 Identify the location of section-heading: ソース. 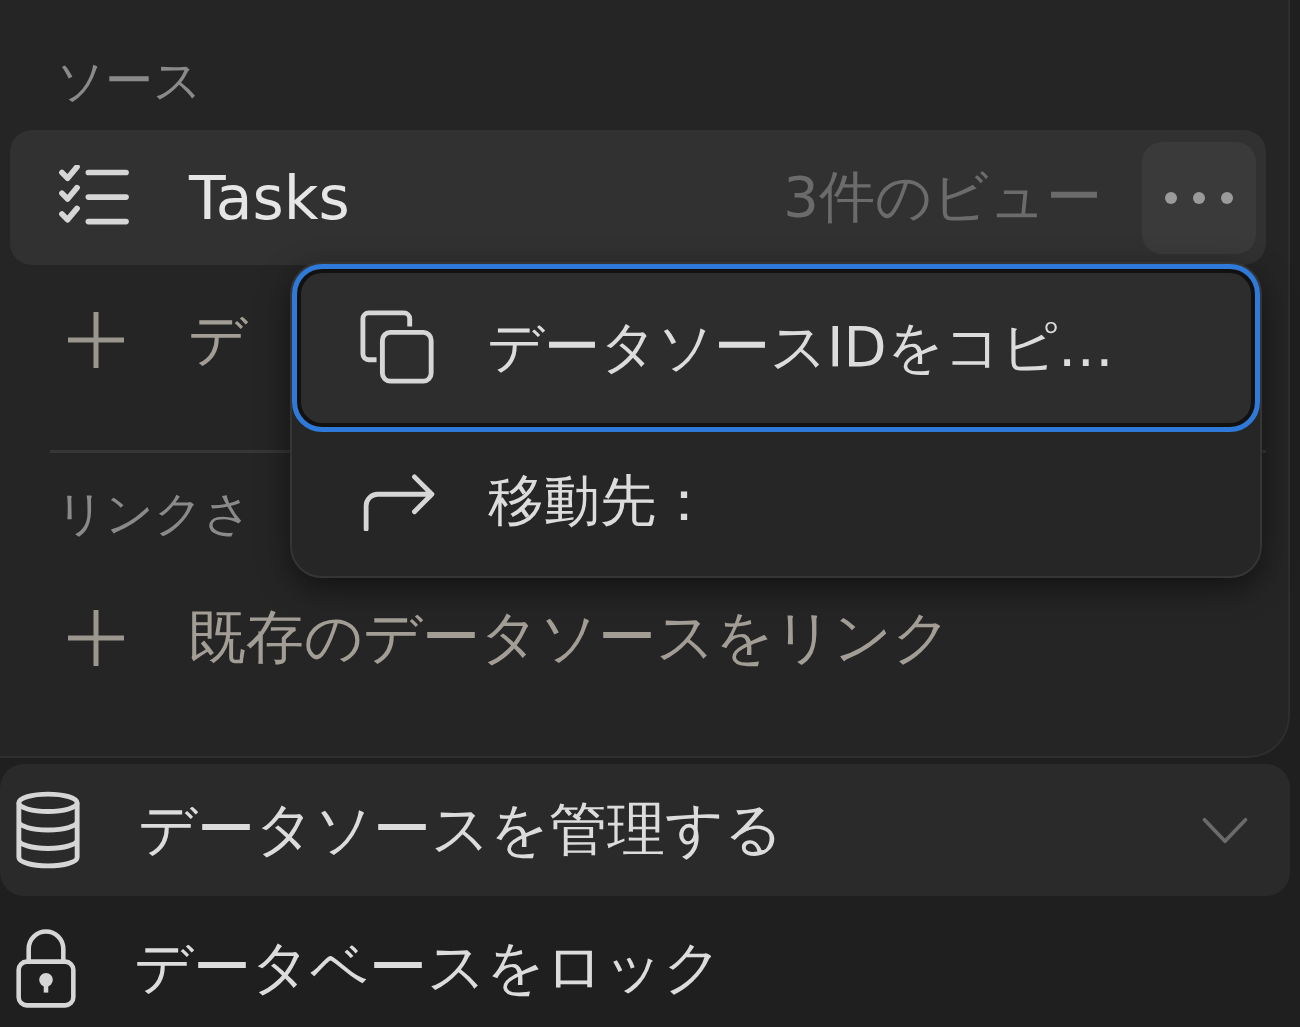
(129, 80).